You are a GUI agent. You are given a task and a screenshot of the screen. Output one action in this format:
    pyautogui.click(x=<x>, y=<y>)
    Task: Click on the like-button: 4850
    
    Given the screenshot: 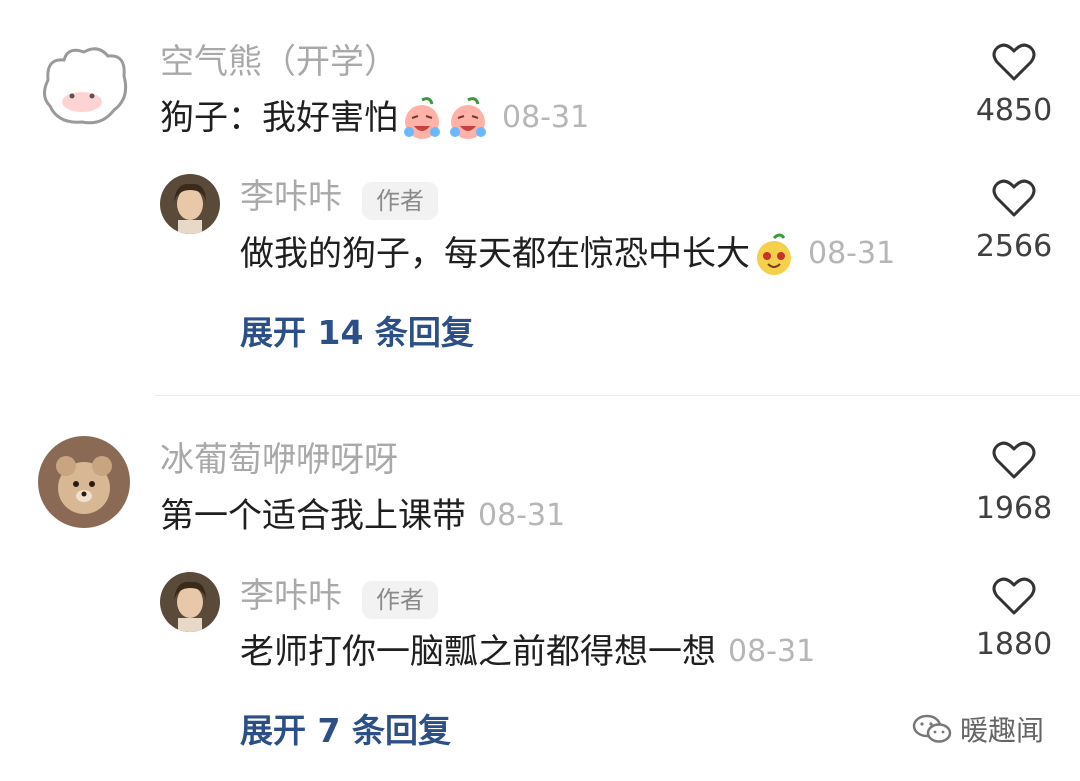 What is the action you would take?
    pyautogui.click(x=1014, y=84)
    